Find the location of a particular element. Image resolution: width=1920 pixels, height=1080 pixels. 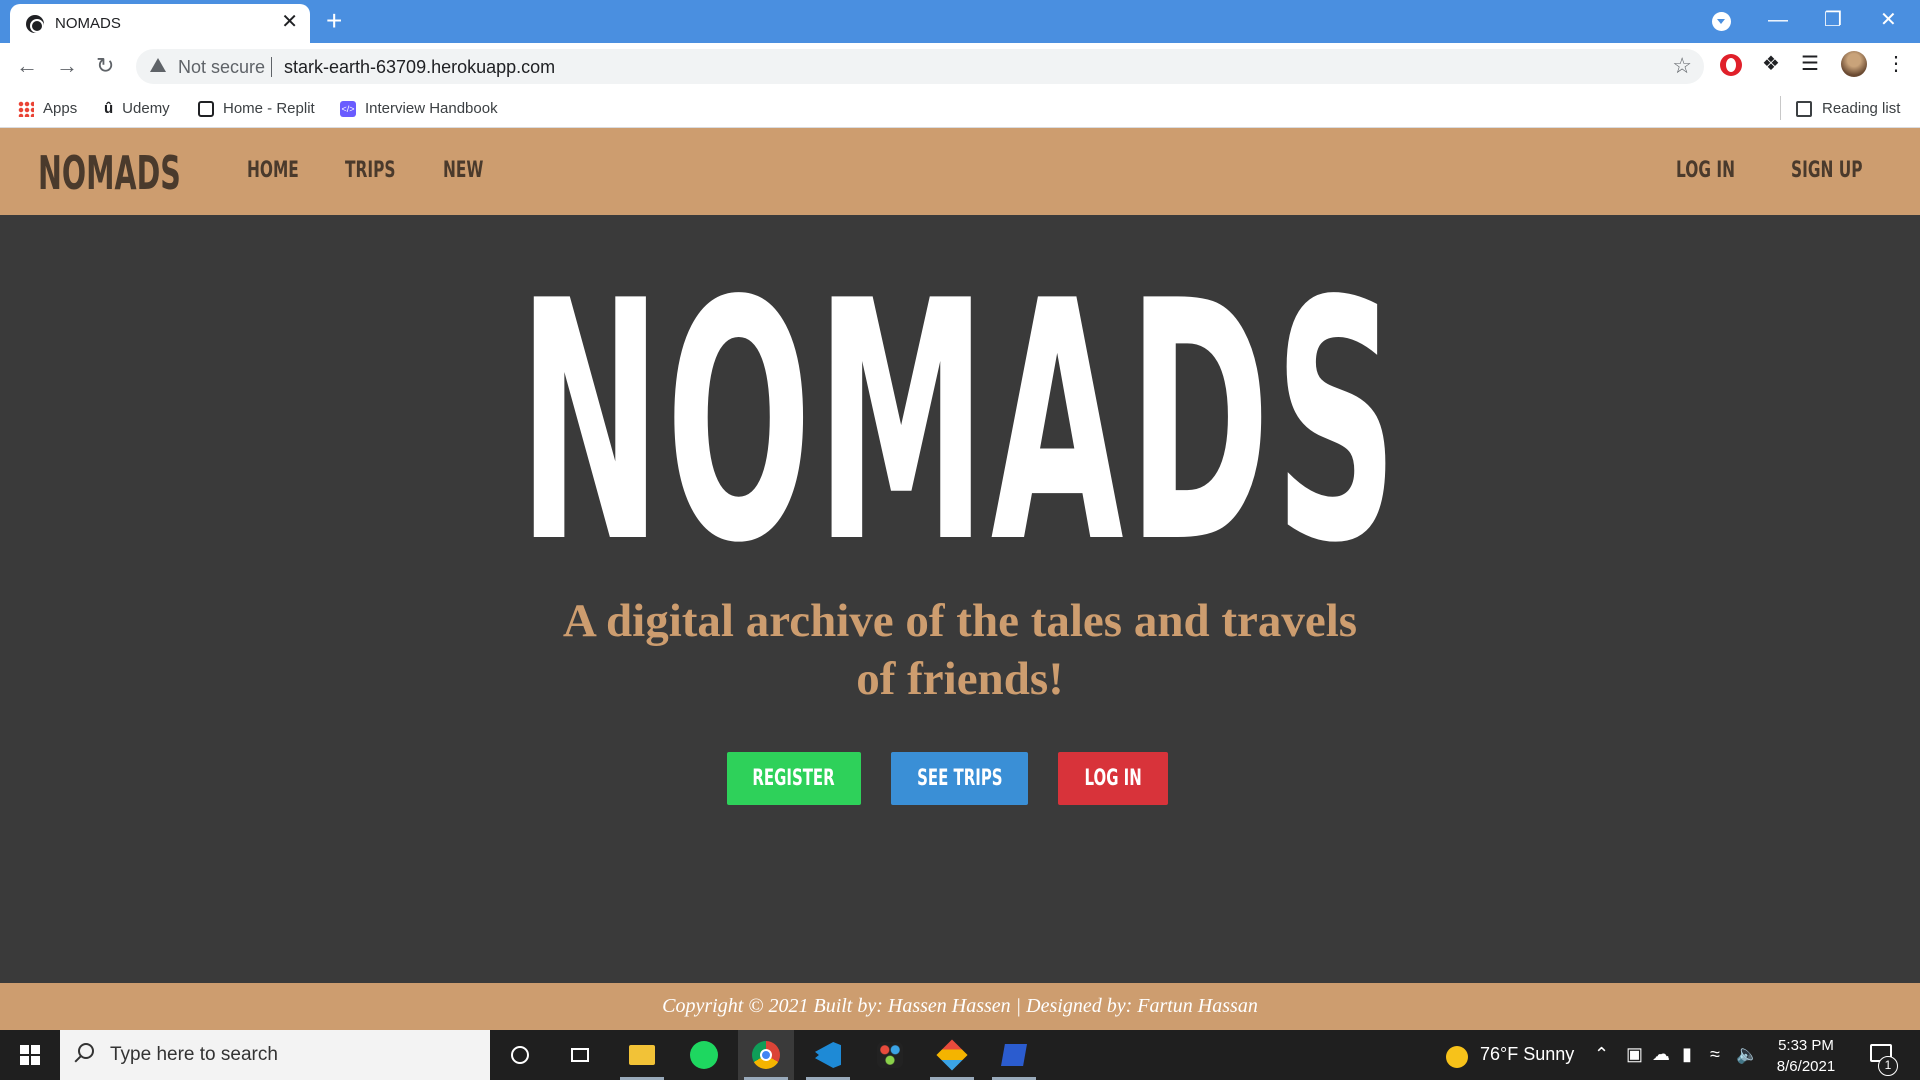

forward-arrow-icon: → is located at coordinates (67, 66).